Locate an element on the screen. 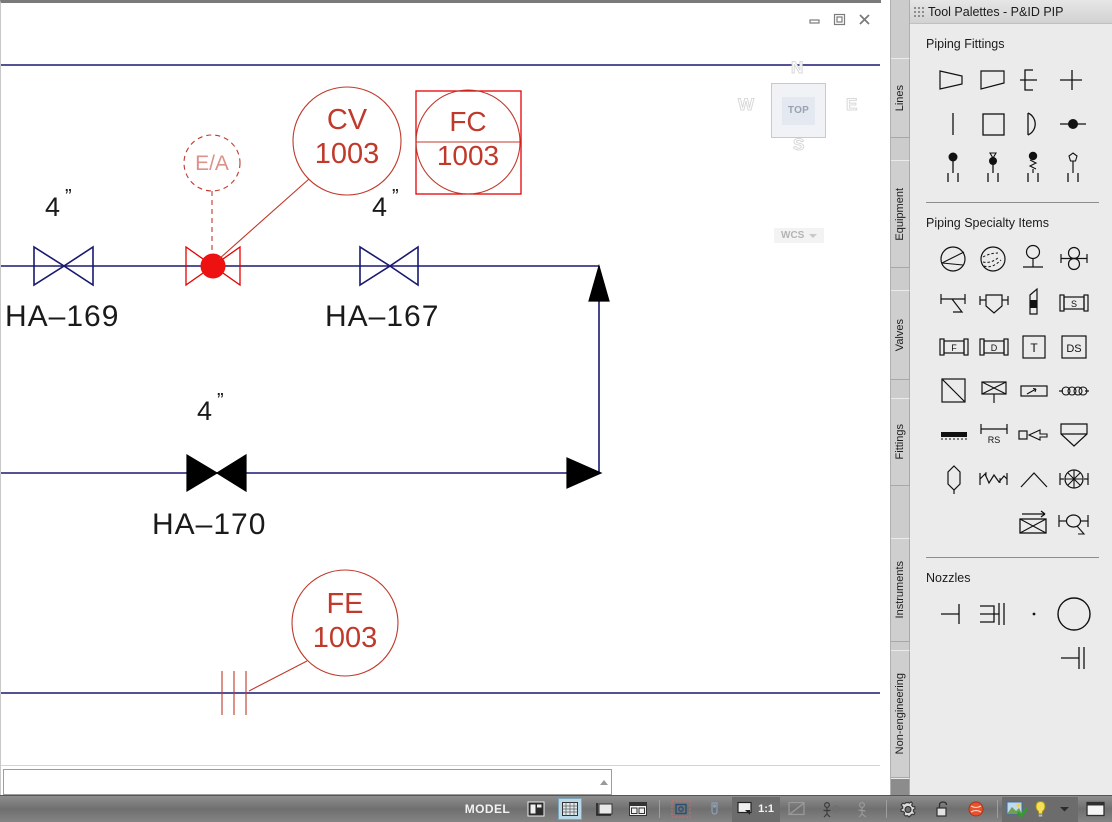 This screenshot has height=822, width=1112. nozzle-point-icon is located at coordinates (1034, 614).